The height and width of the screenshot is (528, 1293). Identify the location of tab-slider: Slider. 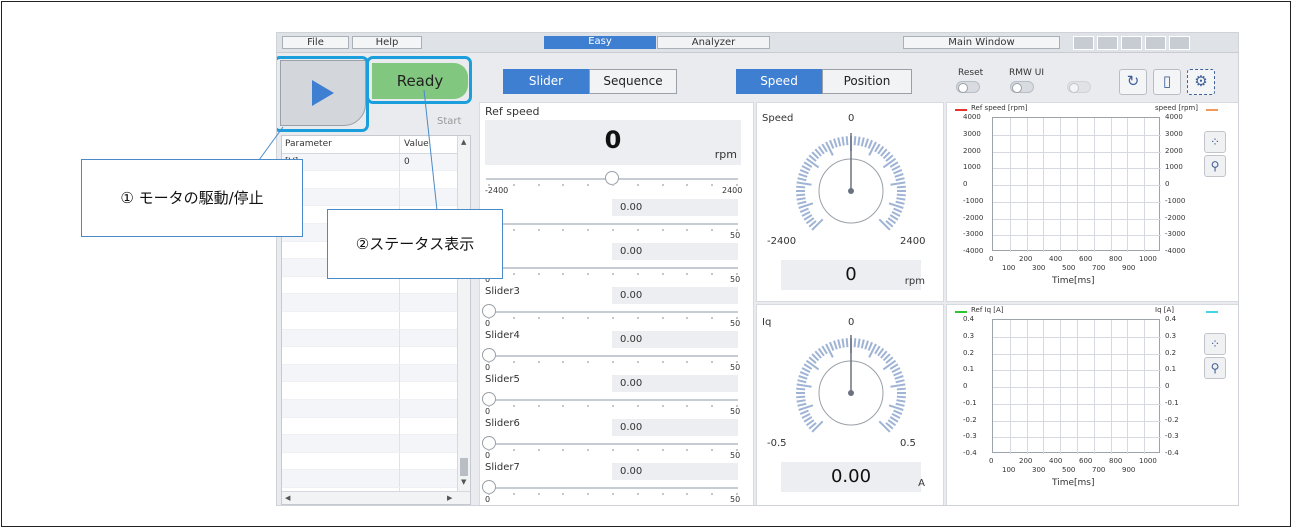
(546, 81).